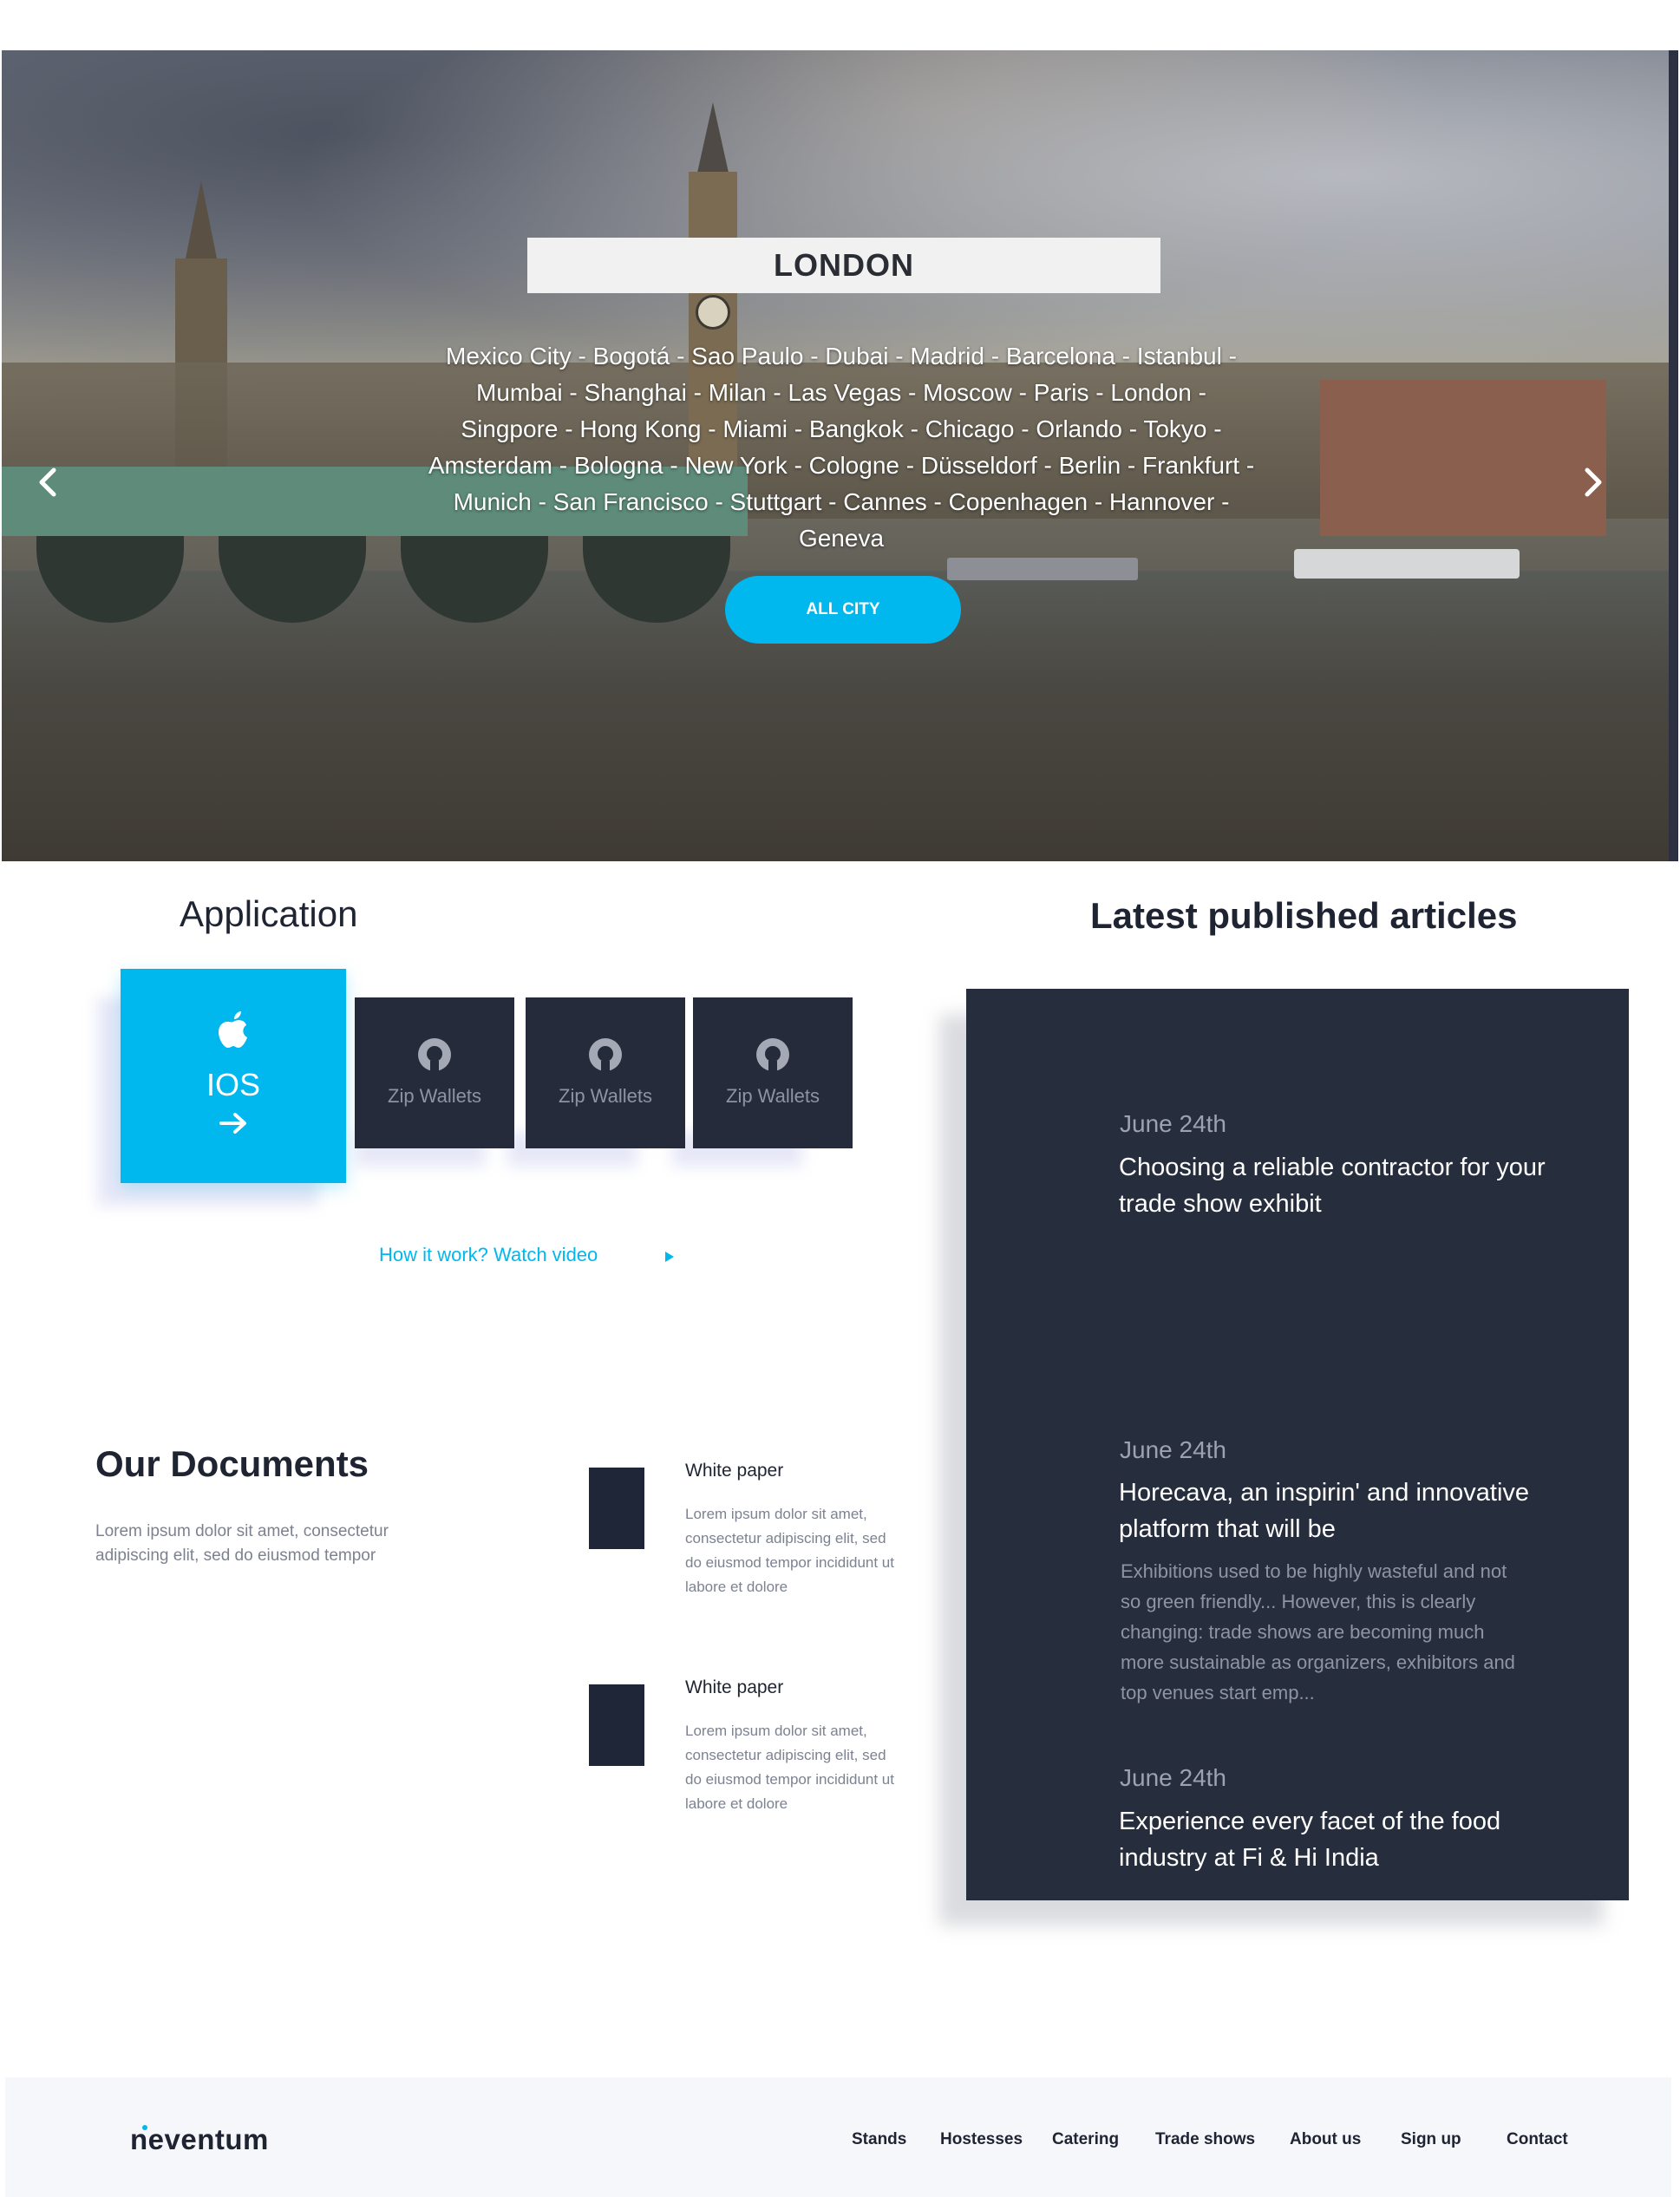  What do you see at coordinates (1431, 2139) in the screenshot?
I see `nav-sign-up: Sign up` at bounding box center [1431, 2139].